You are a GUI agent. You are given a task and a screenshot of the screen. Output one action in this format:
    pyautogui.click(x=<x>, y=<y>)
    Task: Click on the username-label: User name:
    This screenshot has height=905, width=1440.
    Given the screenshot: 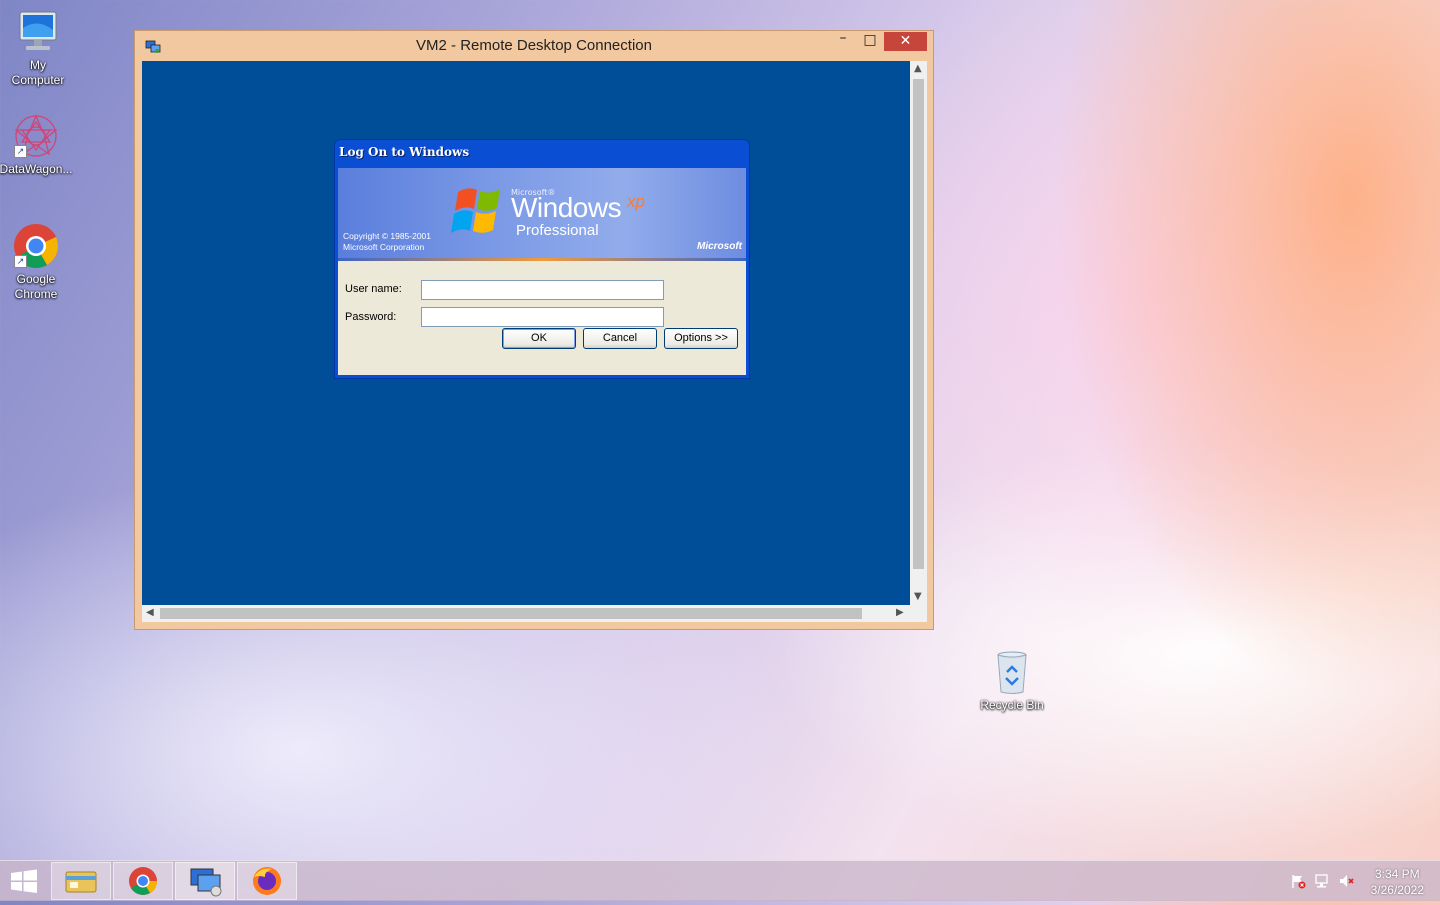 What is the action you would take?
    pyautogui.click(x=373, y=289)
    